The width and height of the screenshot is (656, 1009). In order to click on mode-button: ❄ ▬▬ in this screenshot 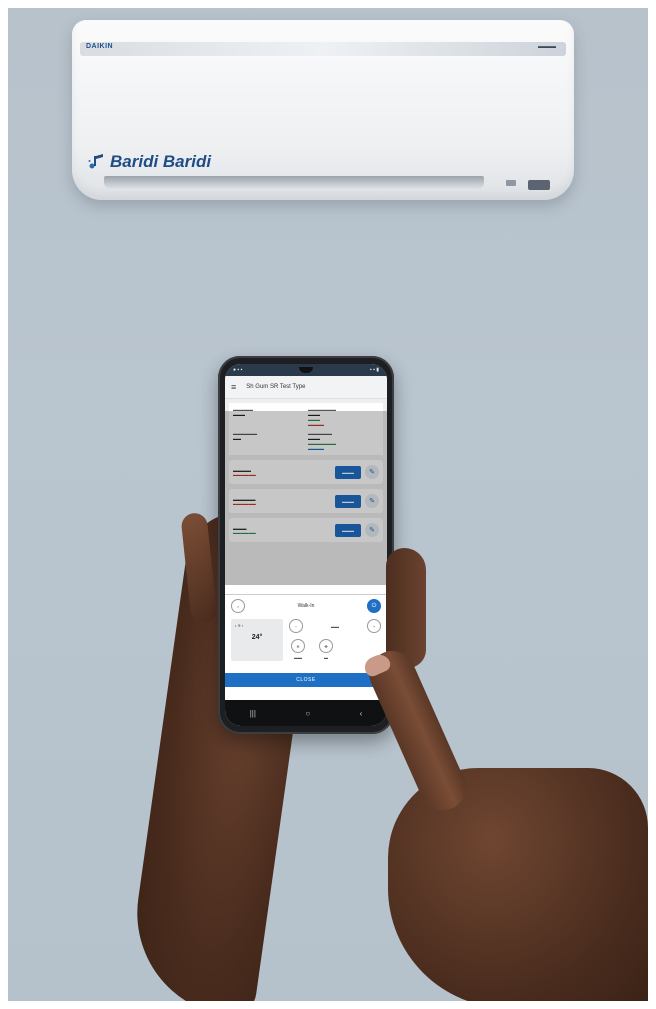, I will do `click(298, 649)`.